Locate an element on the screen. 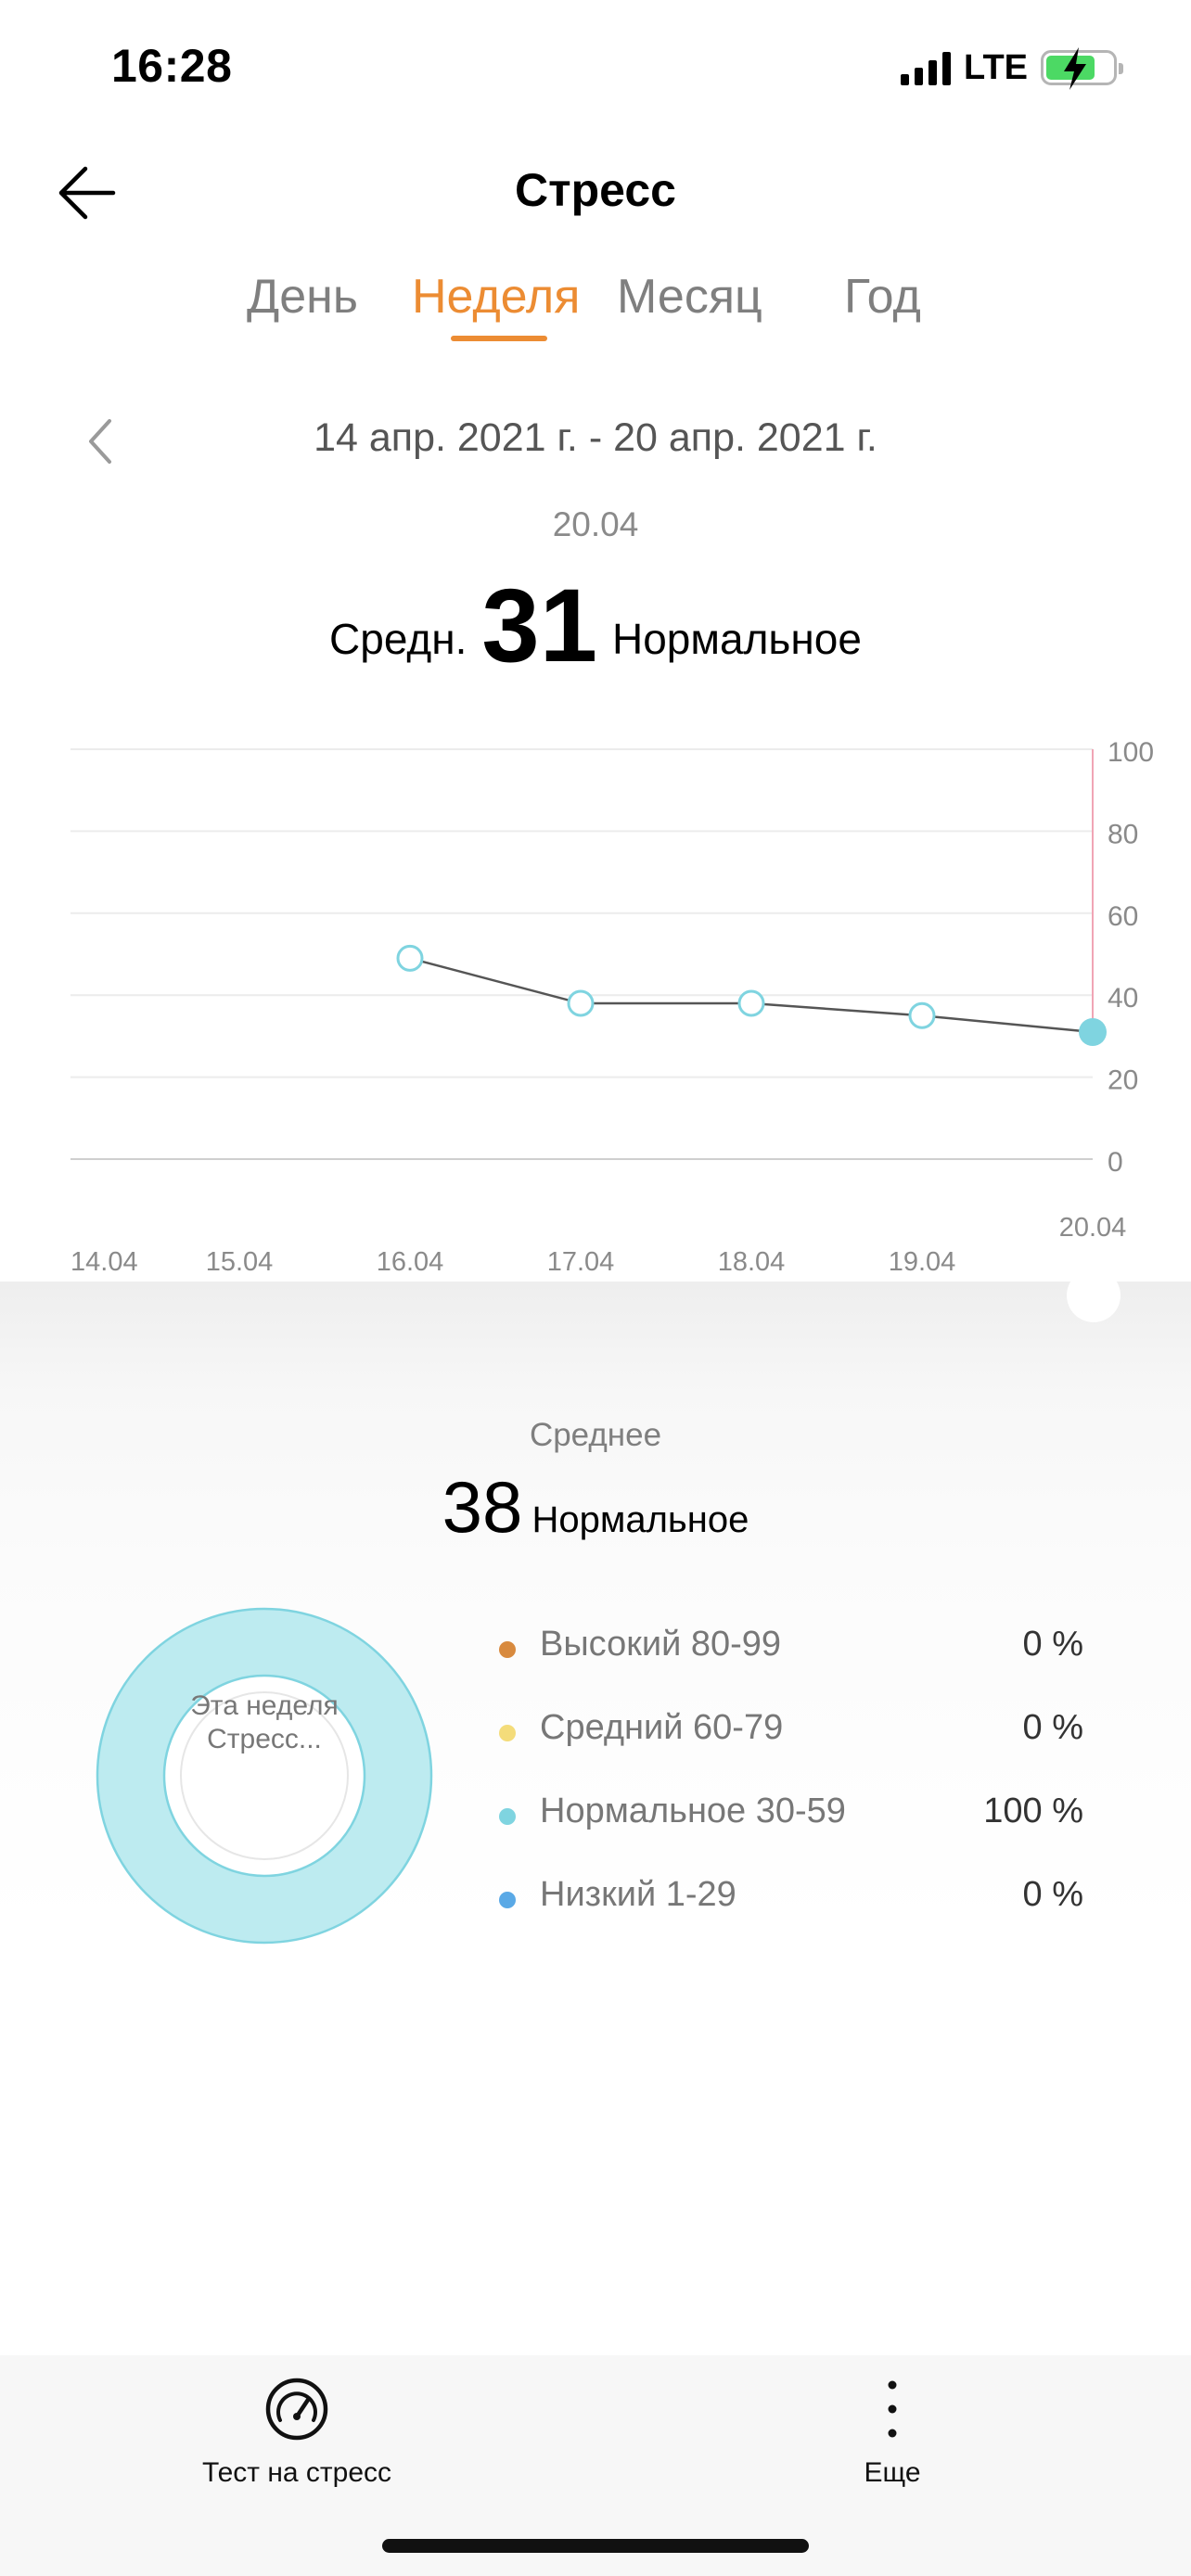 The width and height of the screenshot is (1191, 2576). selected-average: Средн. 31 Нормальное is located at coordinates (595, 625).